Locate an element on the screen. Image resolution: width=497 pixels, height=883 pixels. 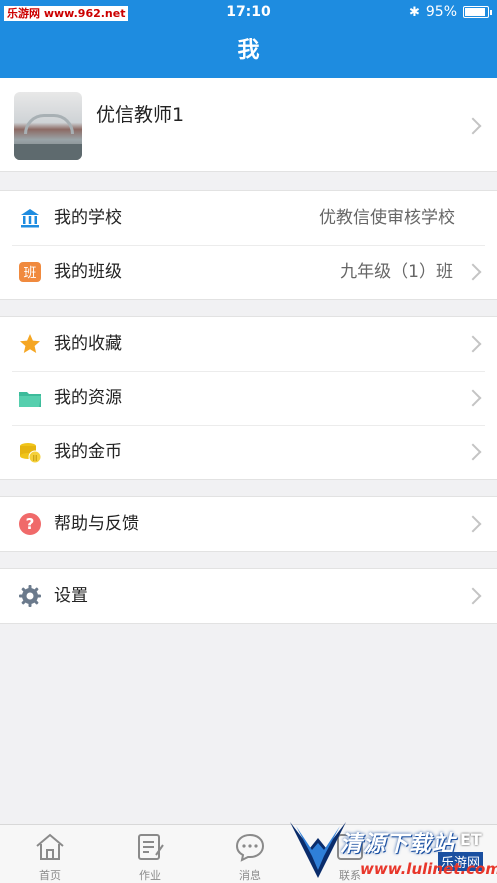
row-coins: II 我的金币 is located at coordinates (248, 452).